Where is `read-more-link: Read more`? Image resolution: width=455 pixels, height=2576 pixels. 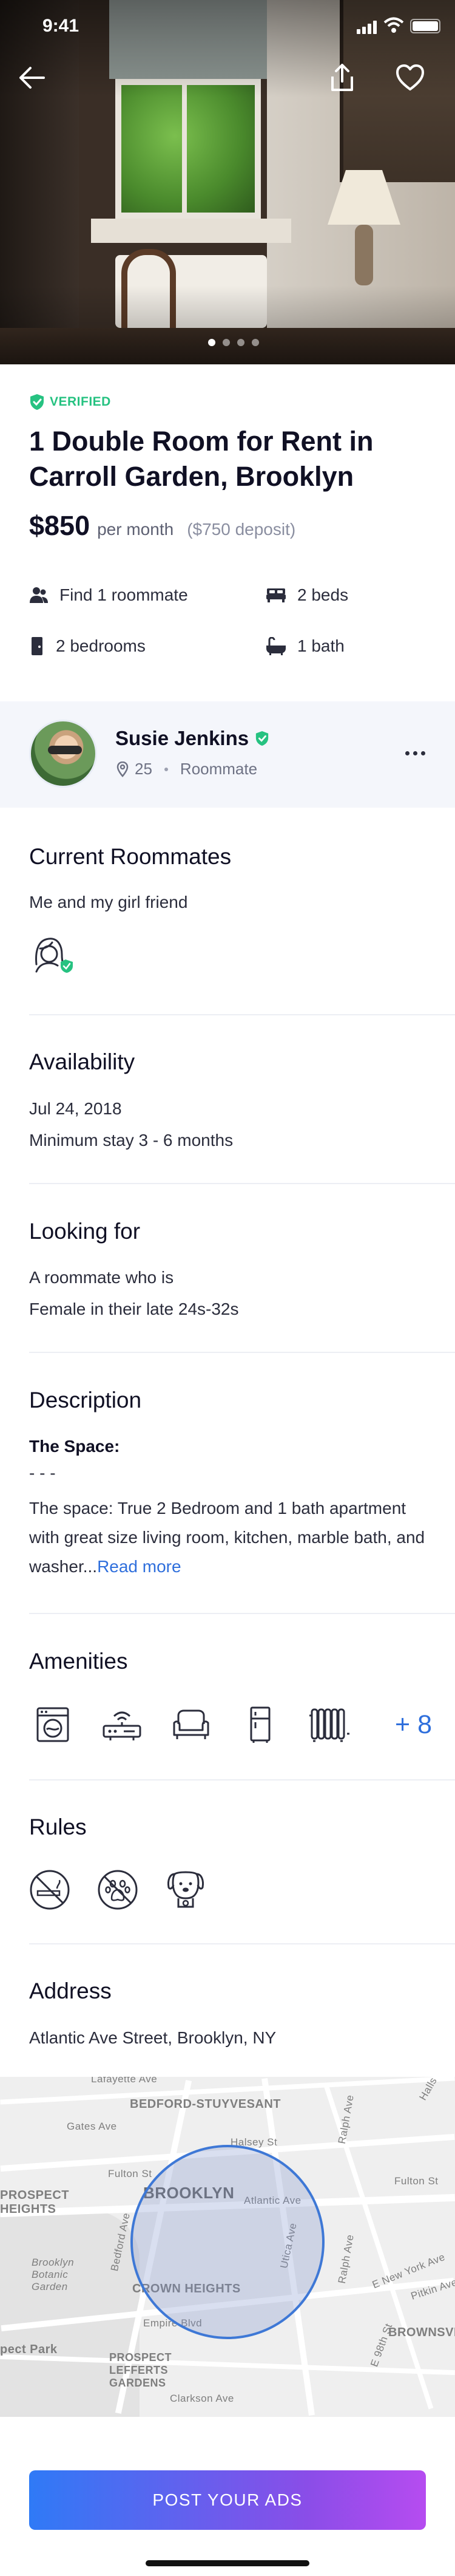 read-more-link: Read more is located at coordinates (139, 1566).